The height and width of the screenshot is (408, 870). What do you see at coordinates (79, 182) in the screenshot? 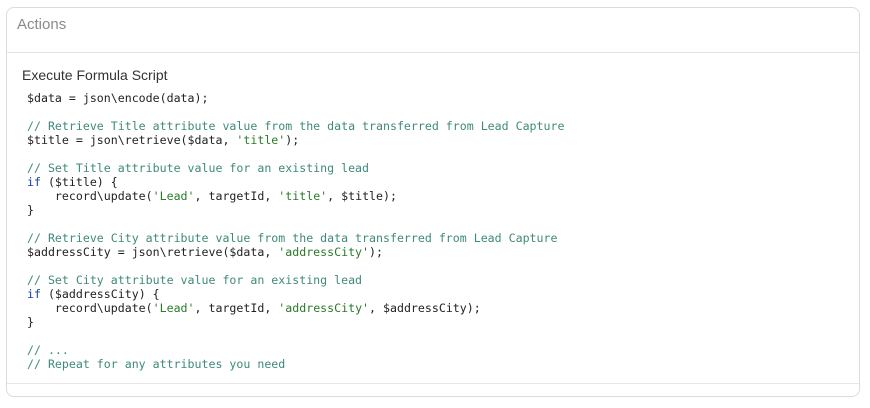
I see `code-token: ($title) {` at bounding box center [79, 182].